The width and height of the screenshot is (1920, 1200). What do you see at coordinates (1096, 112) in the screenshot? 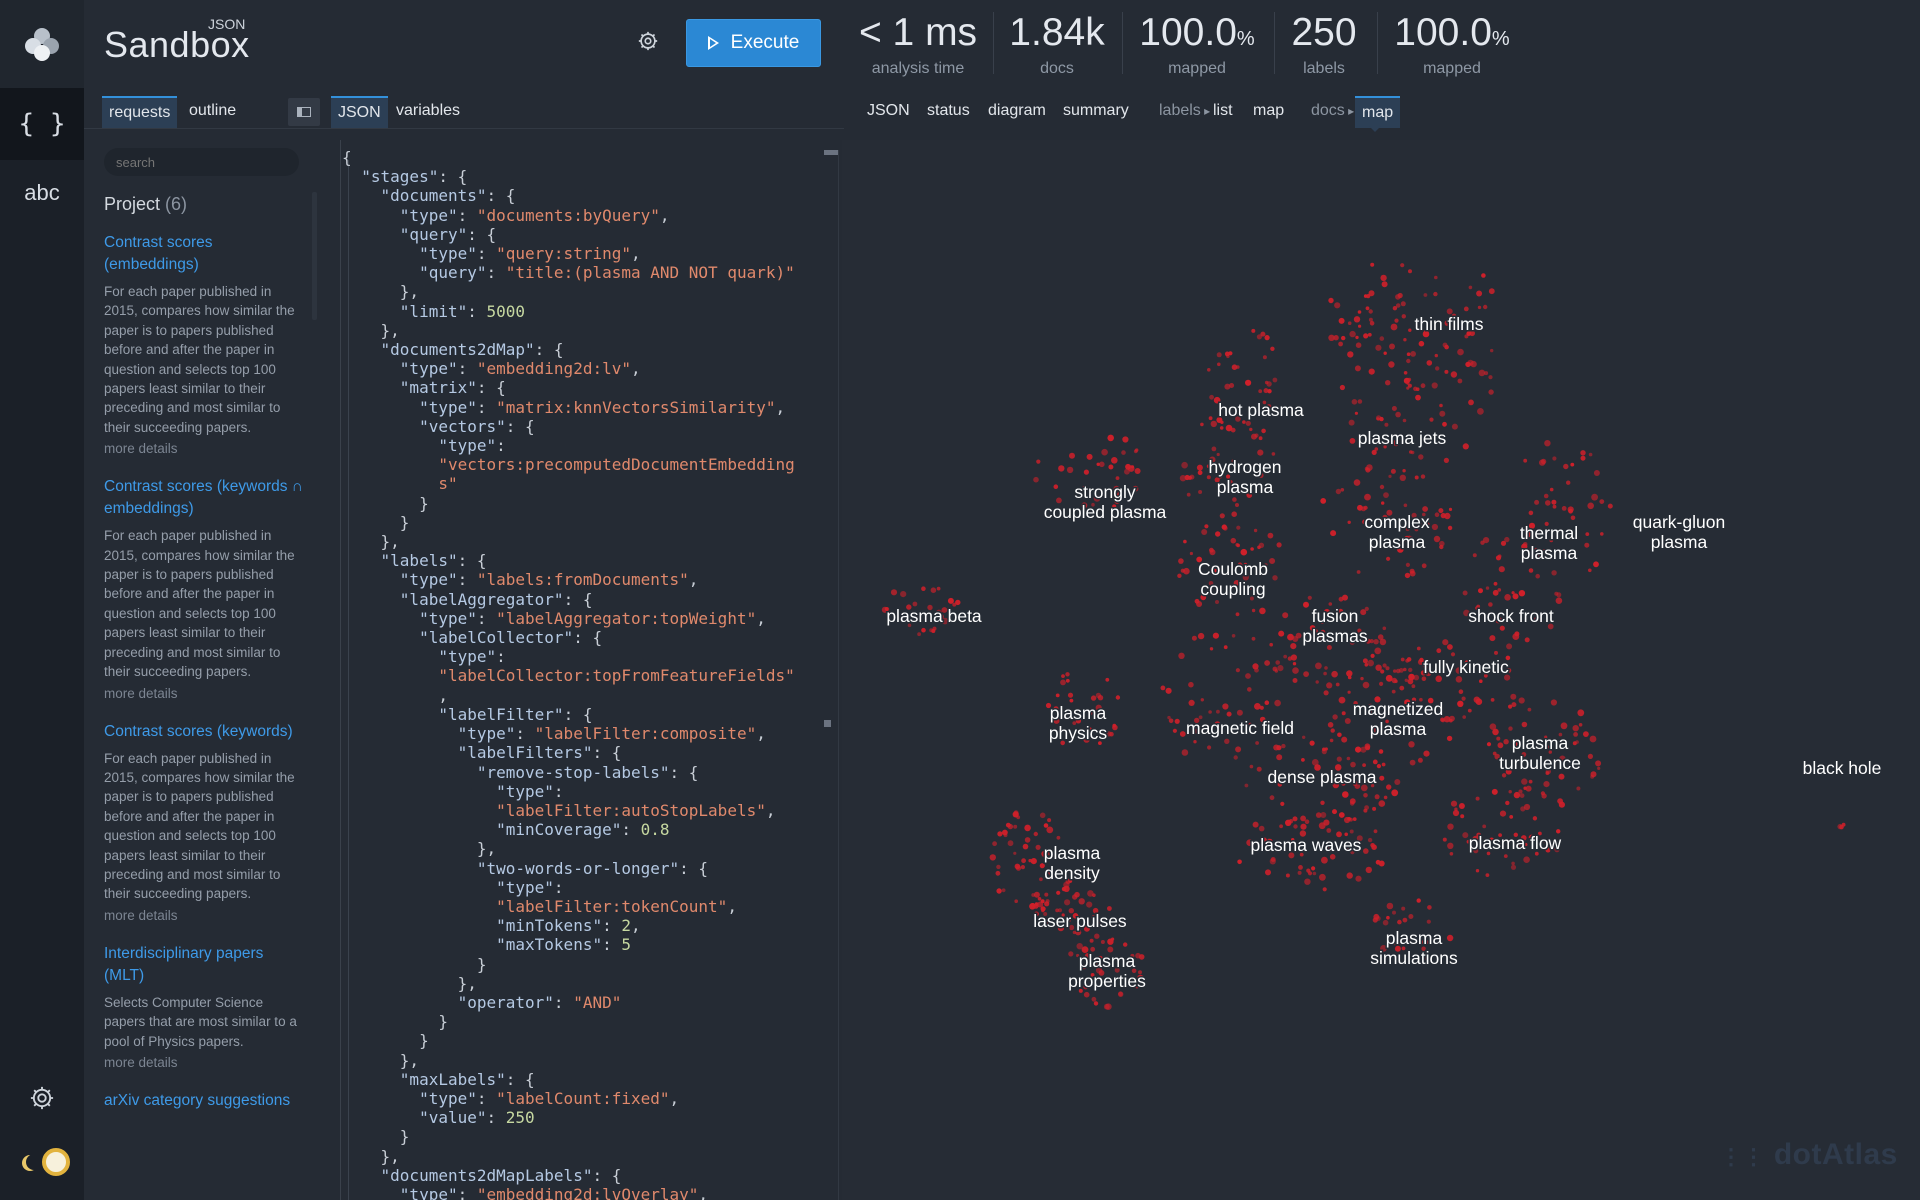
I see `tab-view-summary: summary` at bounding box center [1096, 112].